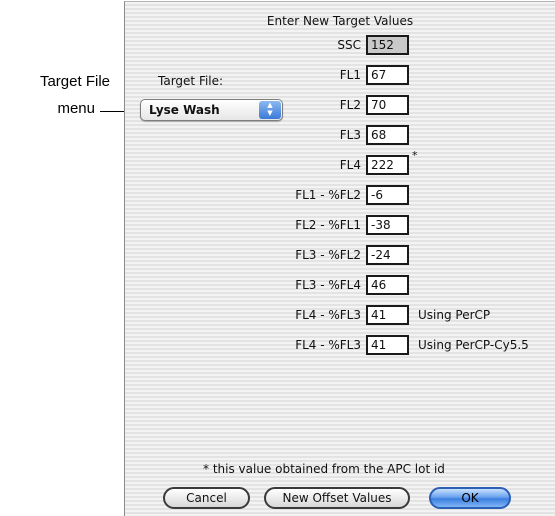 The image size is (555, 516). I want to click on cancel-button: Cancel, so click(206, 498).